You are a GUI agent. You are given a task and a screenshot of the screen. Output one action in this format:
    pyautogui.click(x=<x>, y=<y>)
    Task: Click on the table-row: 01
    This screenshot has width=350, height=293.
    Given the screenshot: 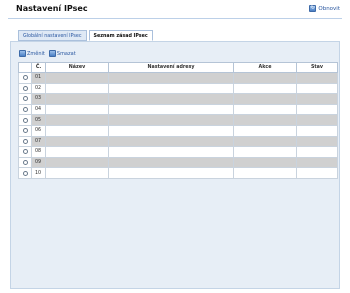 What is the action you would take?
    pyautogui.click(x=178, y=78)
    